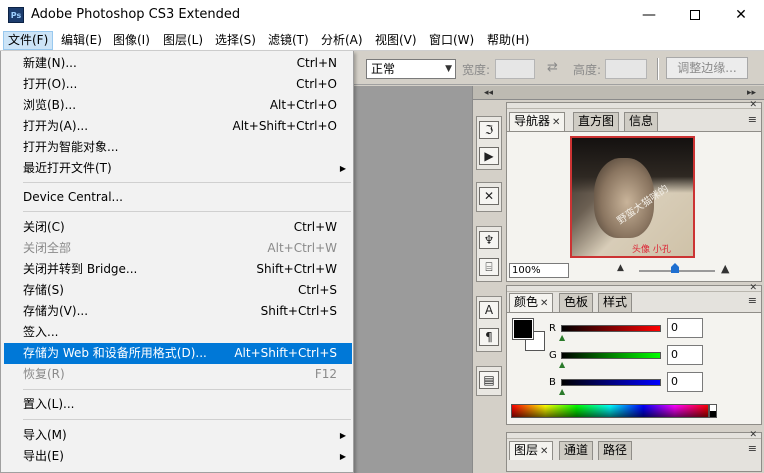 This screenshot has height=473, width=764. I want to click on tab-info: 信息, so click(641, 121).